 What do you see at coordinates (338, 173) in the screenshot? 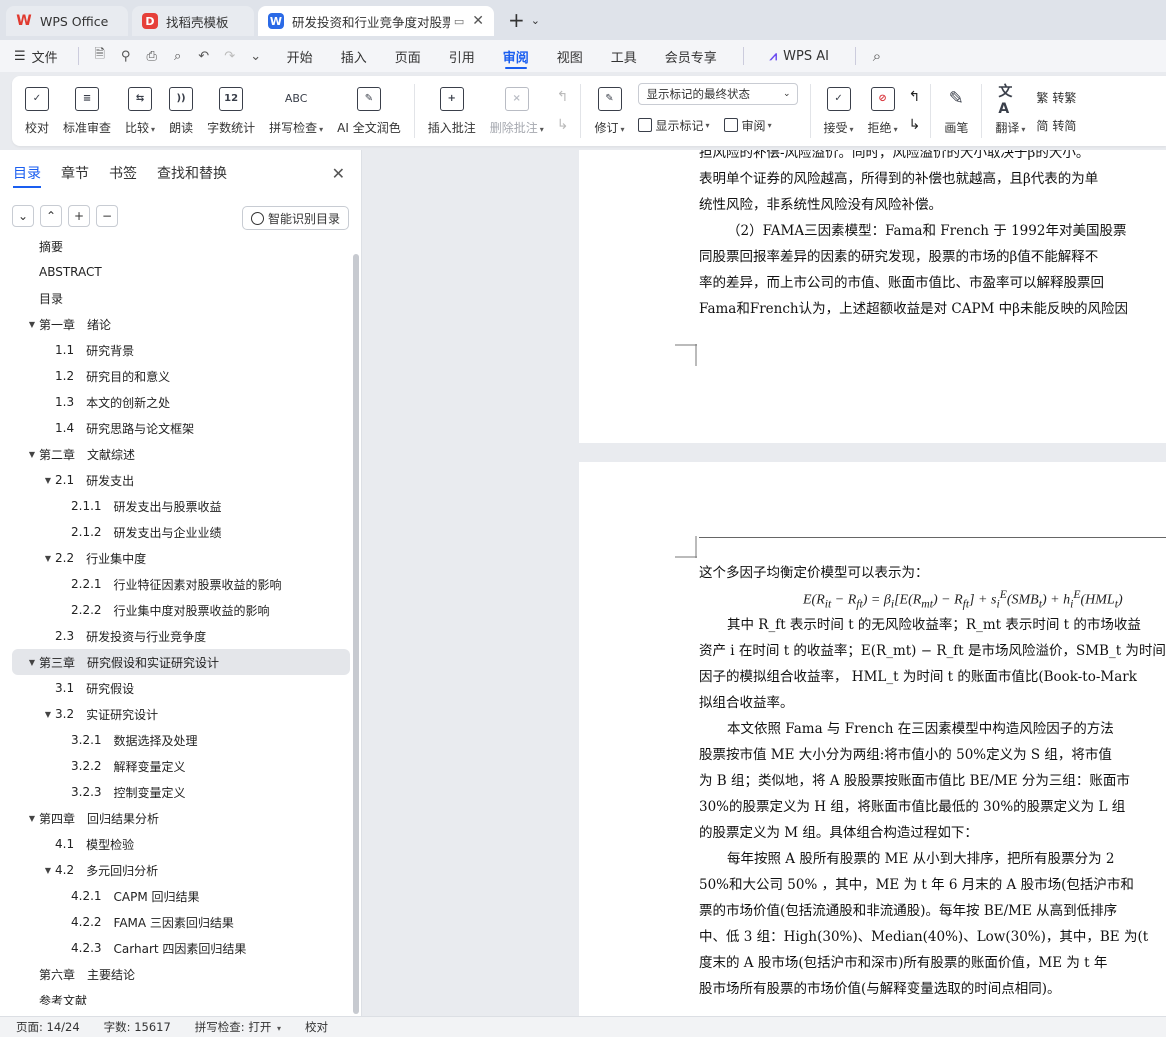
I see `close-pane-icon: ✕` at bounding box center [338, 173].